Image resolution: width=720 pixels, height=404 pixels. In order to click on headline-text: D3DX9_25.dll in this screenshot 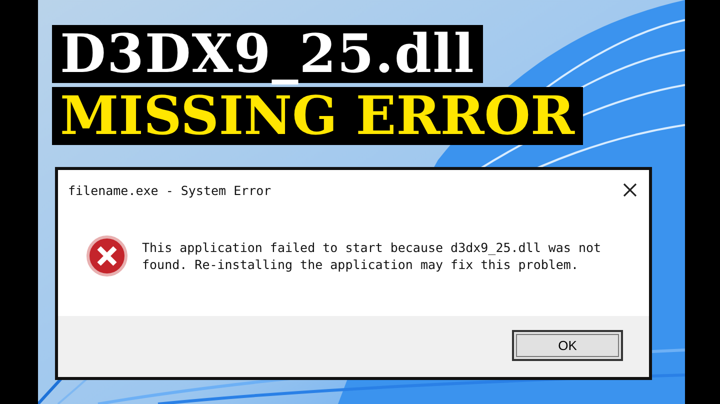, I will do `click(267, 54)`.